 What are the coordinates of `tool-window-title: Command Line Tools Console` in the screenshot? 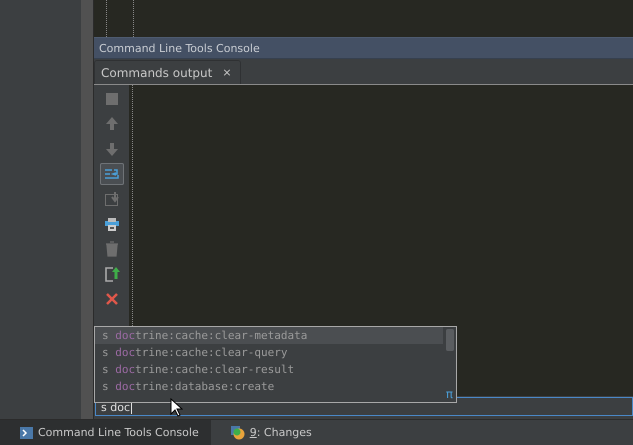 It's located at (363, 48).